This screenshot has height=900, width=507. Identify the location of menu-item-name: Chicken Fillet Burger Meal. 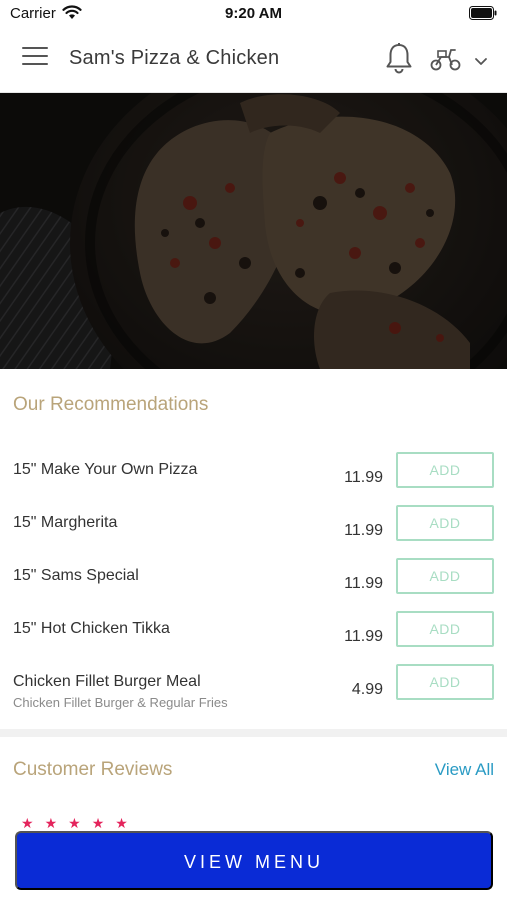
(107, 681).